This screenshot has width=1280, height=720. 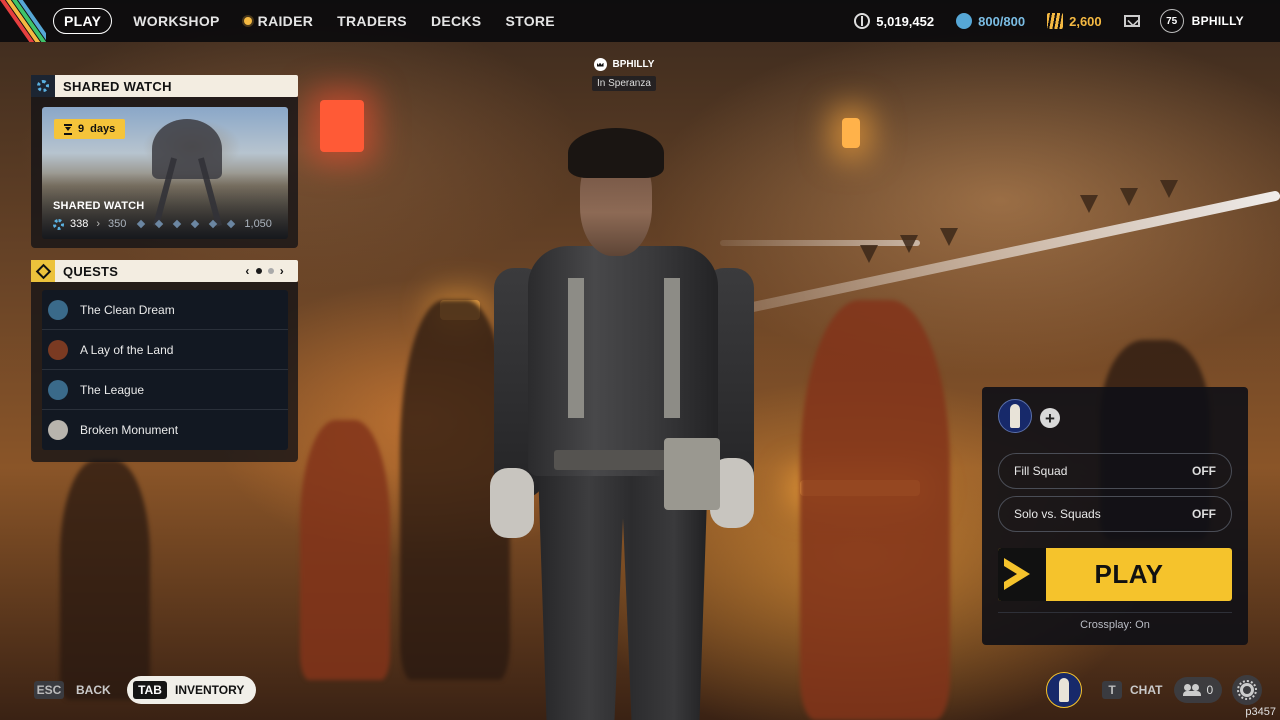 I want to click on main-nav: PLAY WORKSHOP RAIDER TRADERS DECKS STORE, so click(x=316, y=21).